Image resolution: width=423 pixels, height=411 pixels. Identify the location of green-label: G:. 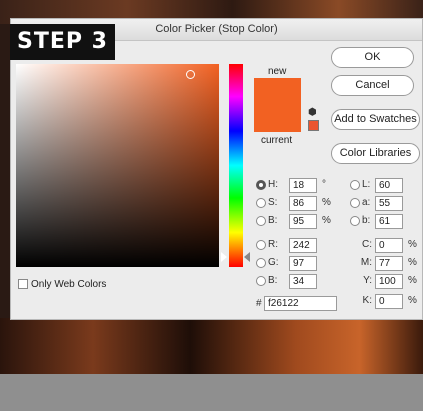
(273, 262).